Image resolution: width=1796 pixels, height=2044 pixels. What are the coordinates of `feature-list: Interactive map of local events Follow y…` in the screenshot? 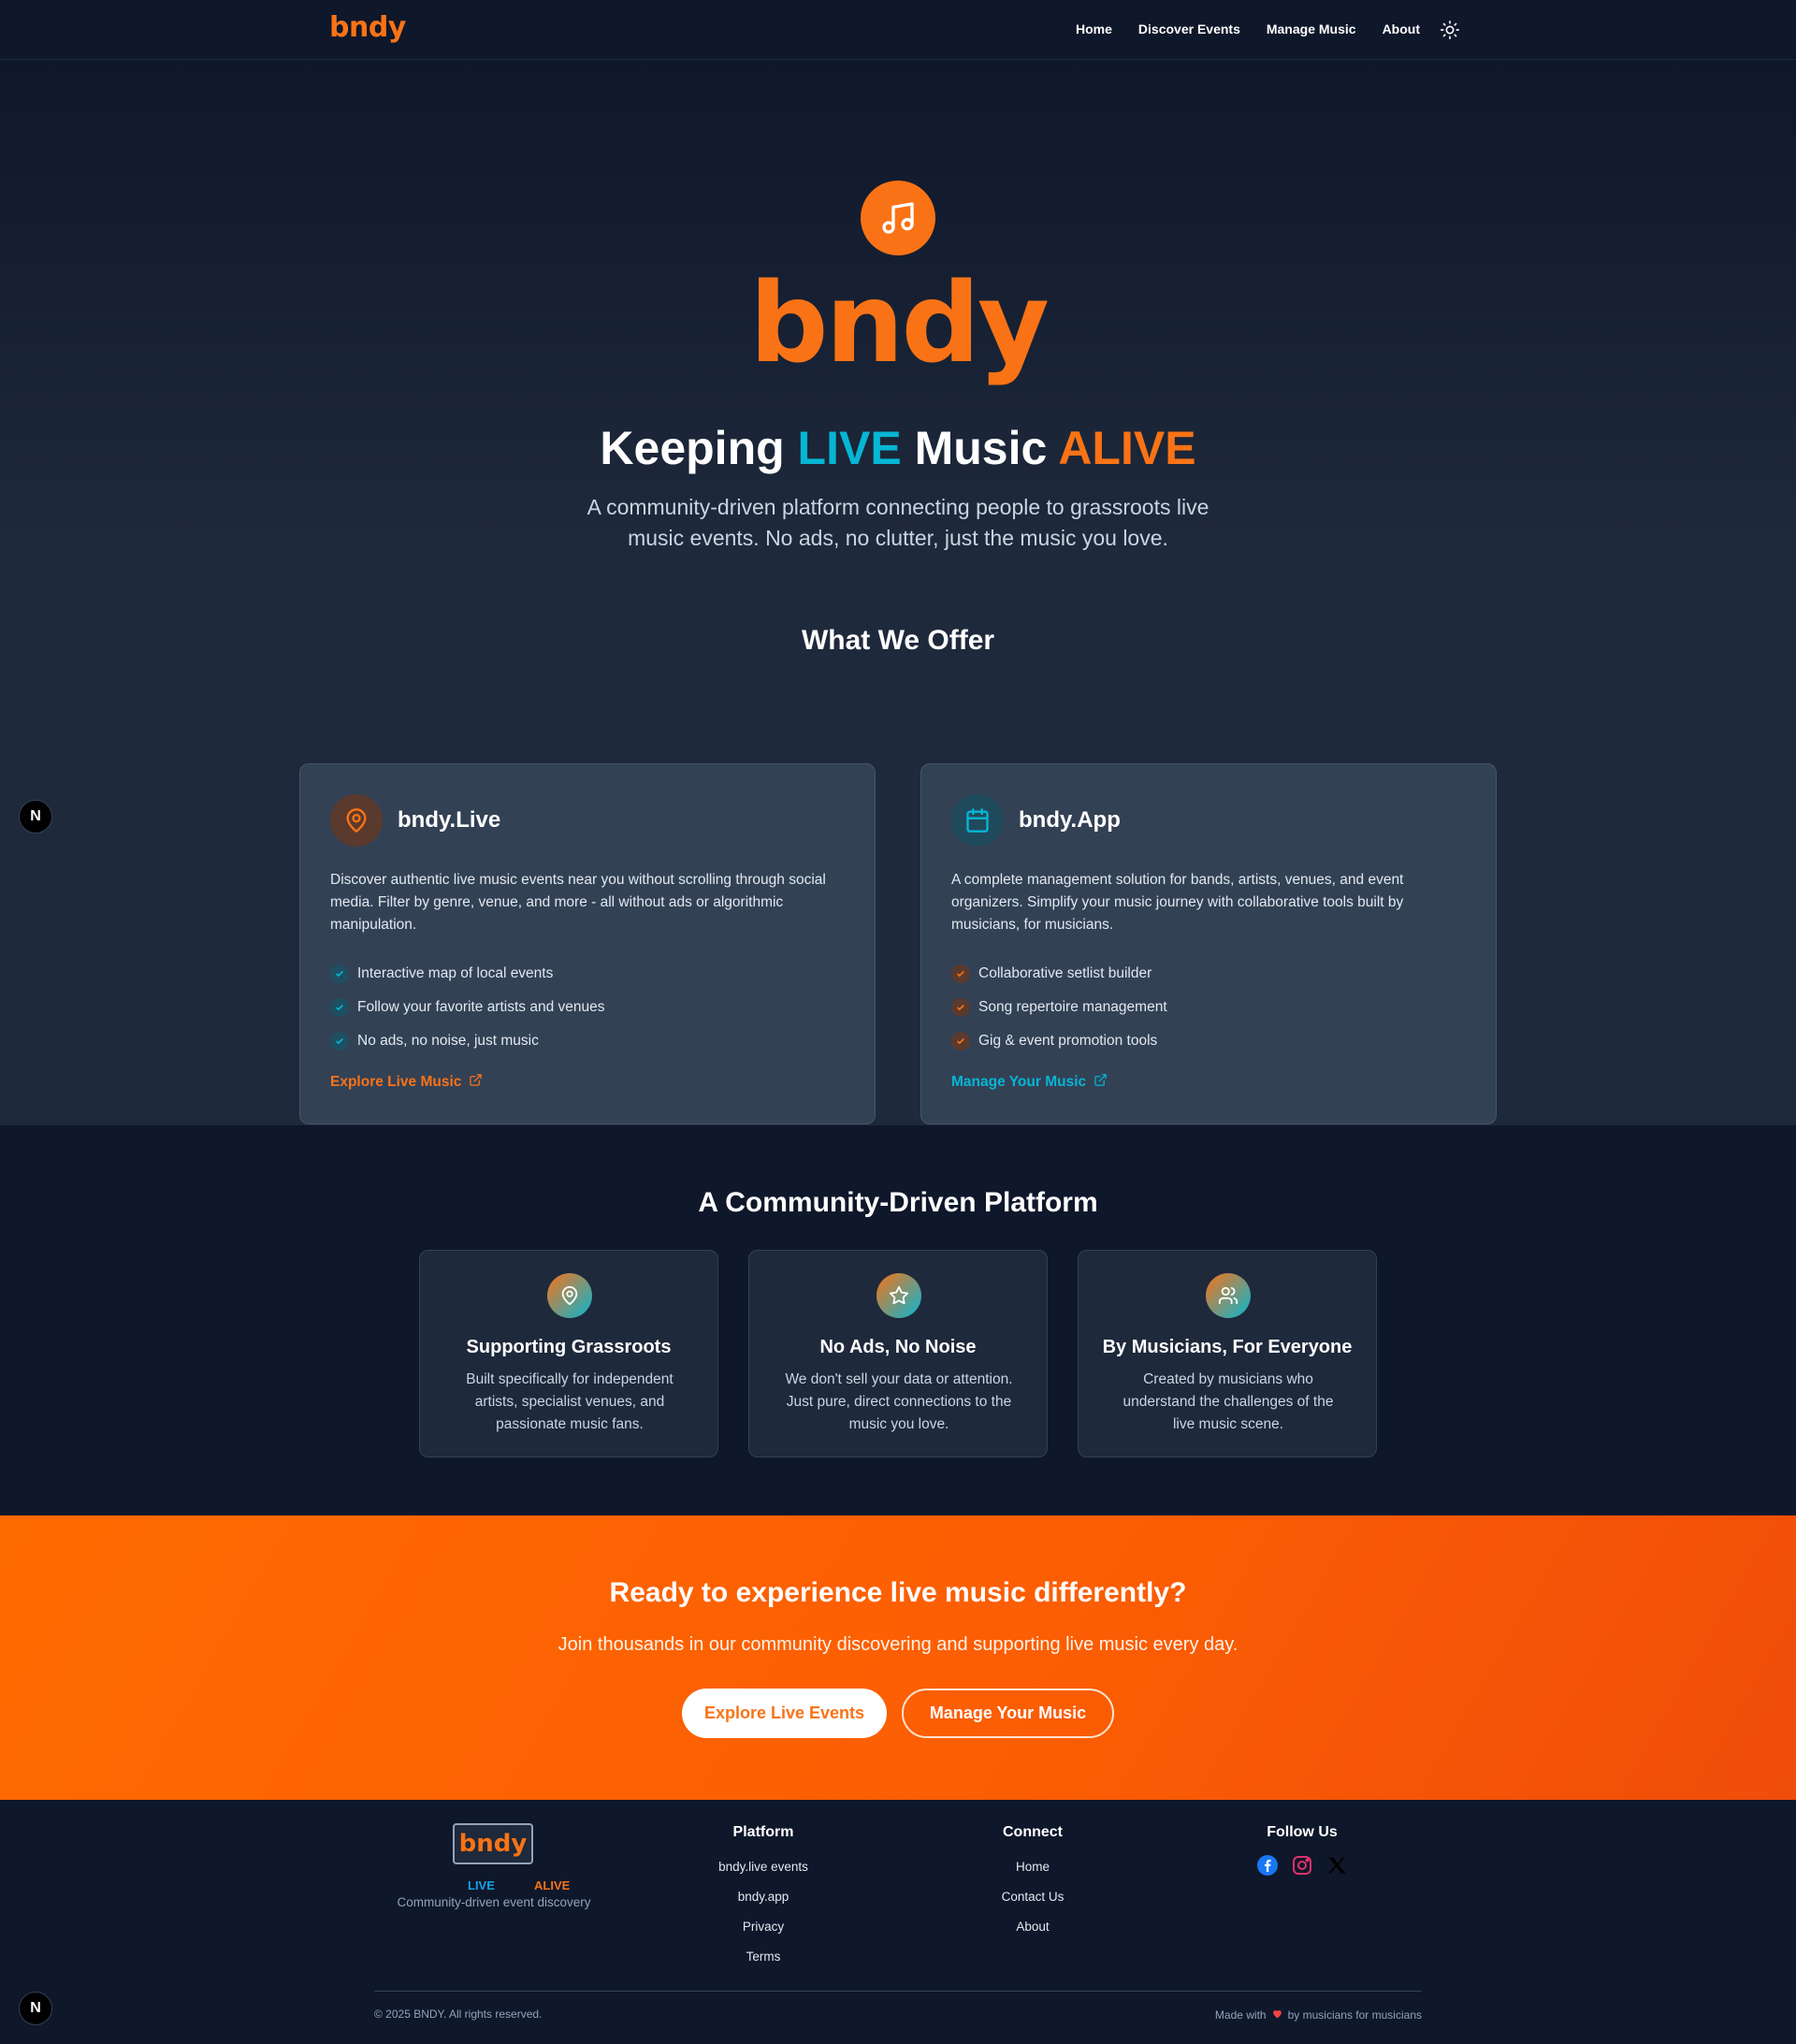 It's located at (467, 1007).